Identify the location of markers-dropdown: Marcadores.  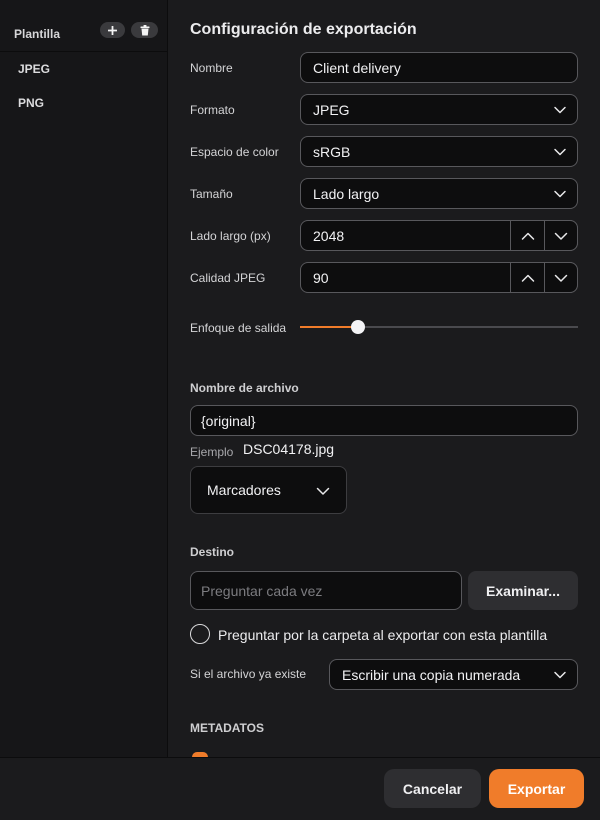
(268, 490).